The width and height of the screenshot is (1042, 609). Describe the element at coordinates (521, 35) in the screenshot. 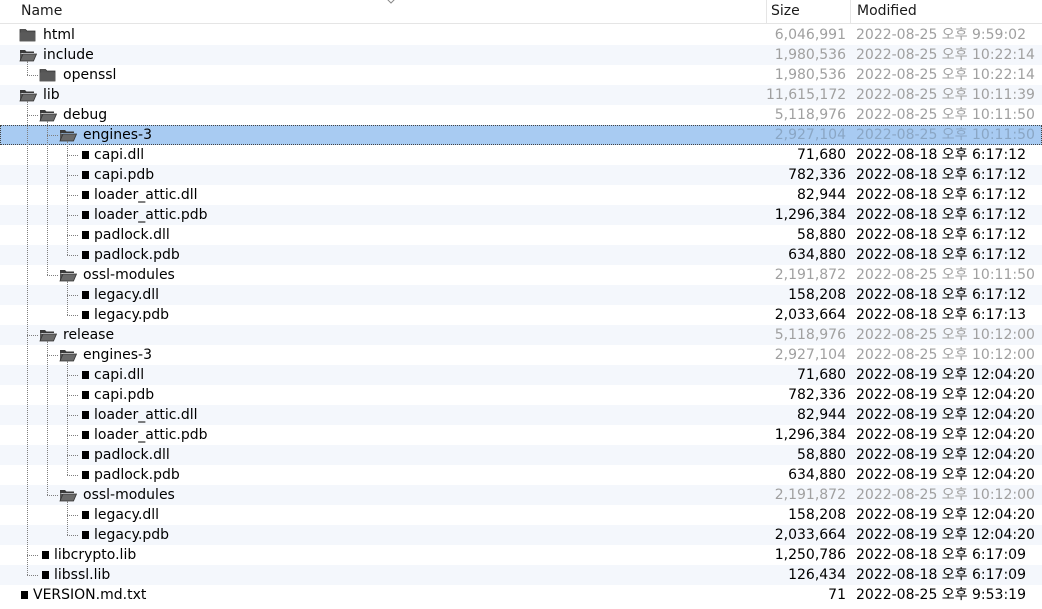

I see `tree-row: html 6,046,991 2022-08-25 오후 9:59:02` at that location.